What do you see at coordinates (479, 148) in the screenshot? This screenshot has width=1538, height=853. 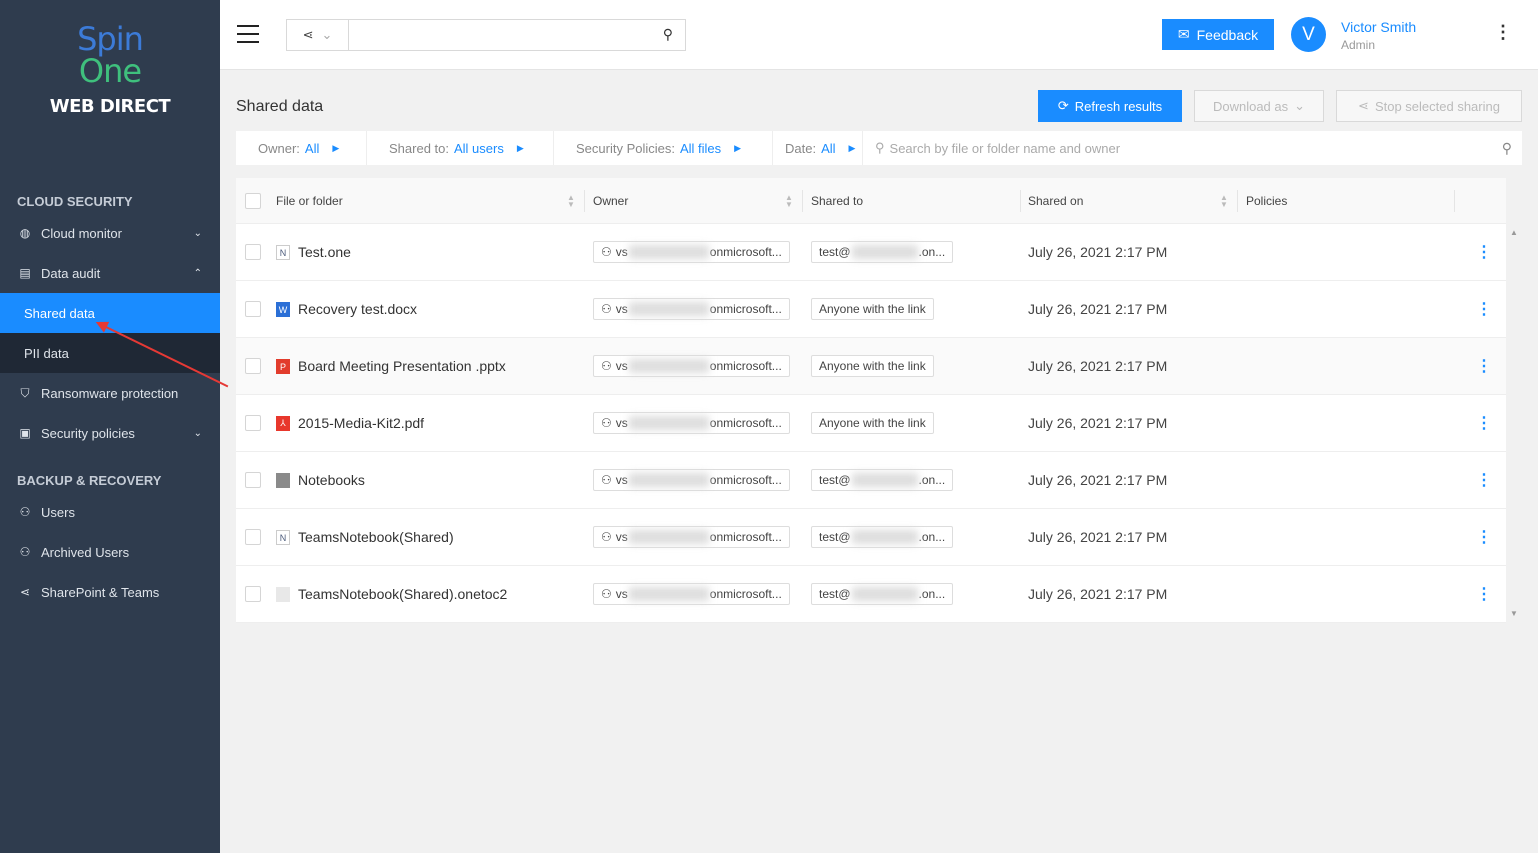 I see `value: All users` at bounding box center [479, 148].